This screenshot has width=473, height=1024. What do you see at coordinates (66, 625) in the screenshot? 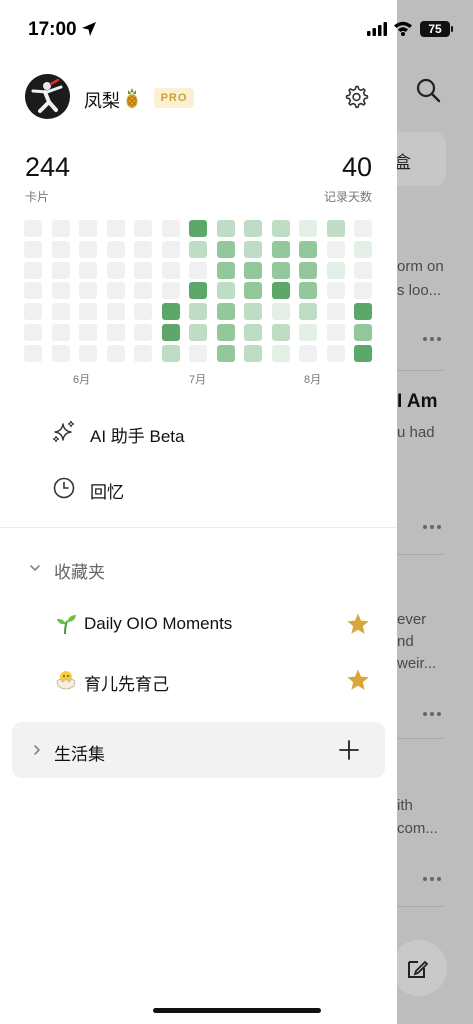
I see `seedling-icon` at bounding box center [66, 625].